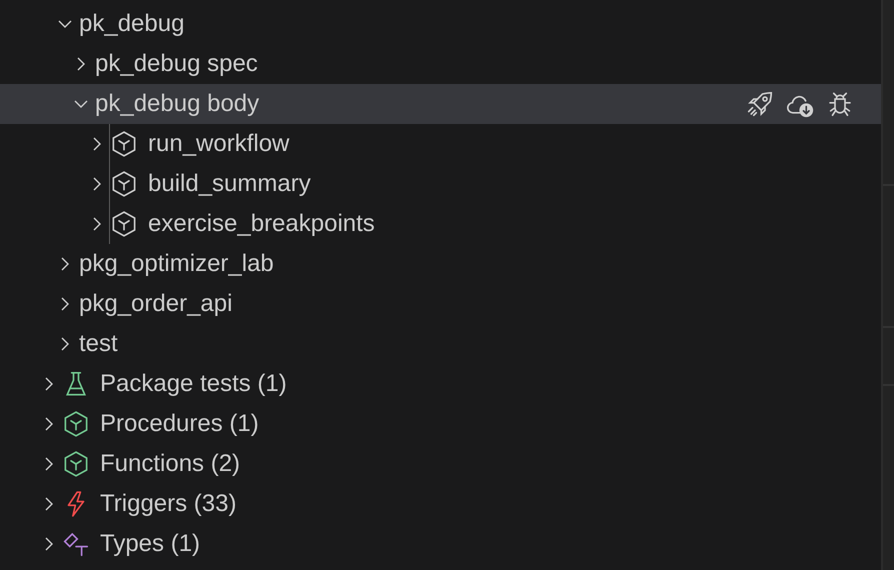 This screenshot has height=570, width=894. I want to click on tree-row: Types (1), so click(441, 544).